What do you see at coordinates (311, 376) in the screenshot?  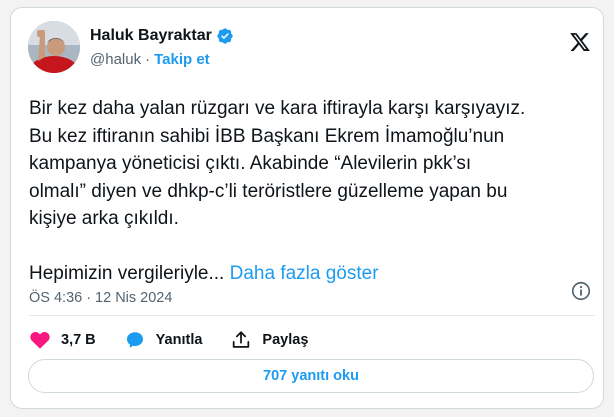 I see `read-replies-button: 707 yanıtı oku` at bounding box center [311, 376].